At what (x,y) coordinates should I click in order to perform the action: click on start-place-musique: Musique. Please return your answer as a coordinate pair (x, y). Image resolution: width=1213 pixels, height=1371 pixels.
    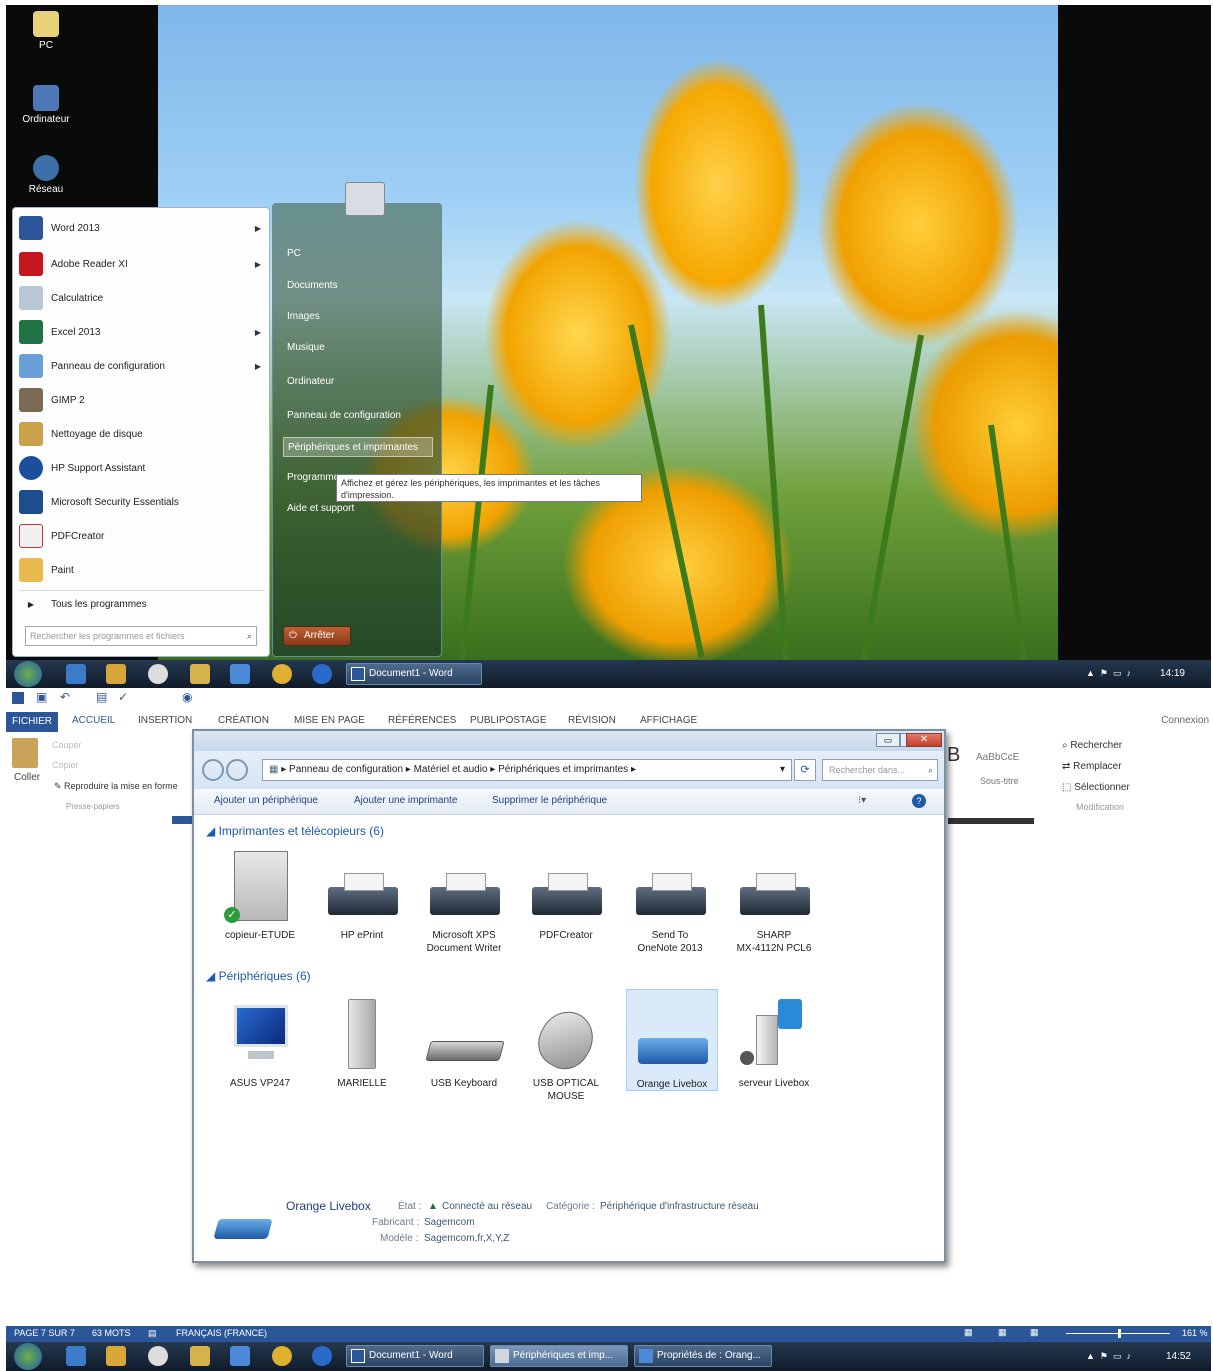
    Looking at the image, I should click on (358, 348).